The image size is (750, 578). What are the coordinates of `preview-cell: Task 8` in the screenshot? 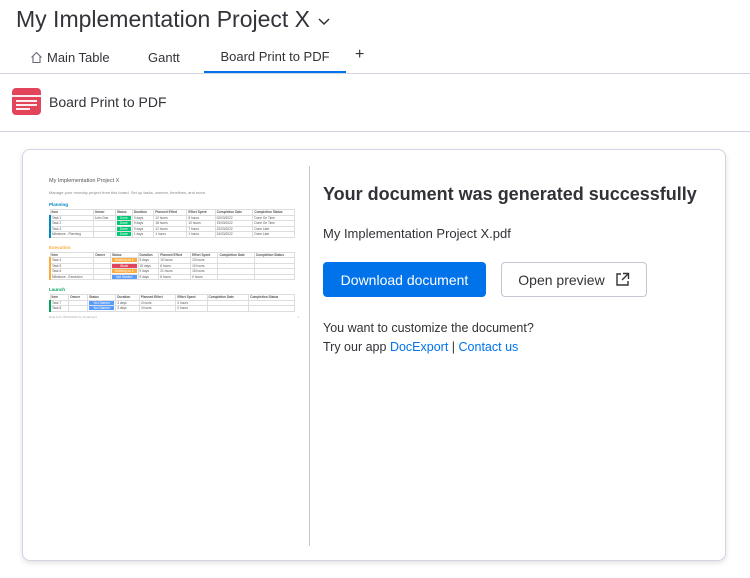 It's located at (59, 308).